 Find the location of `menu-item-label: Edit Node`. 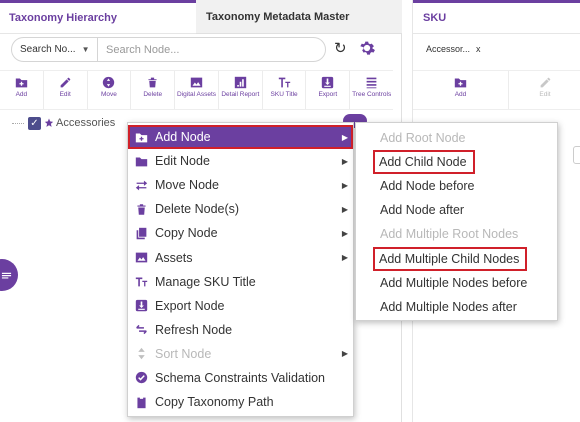

menu-item-label: Edit Node is located at coordinates (182, 161).